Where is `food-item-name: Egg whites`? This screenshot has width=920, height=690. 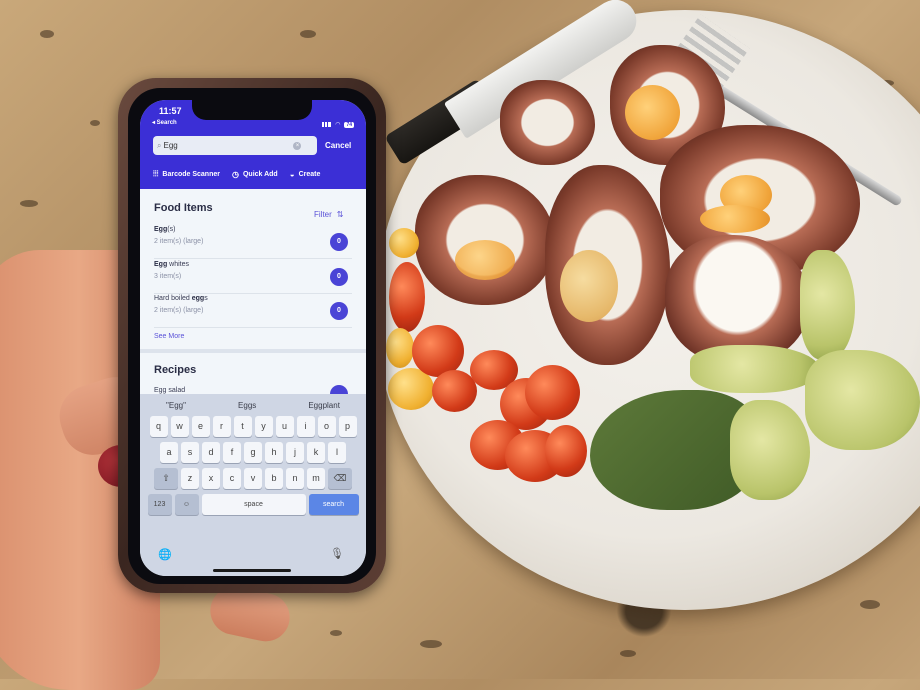 food-item-name: Egg whites is located at coordinates (172, 264).